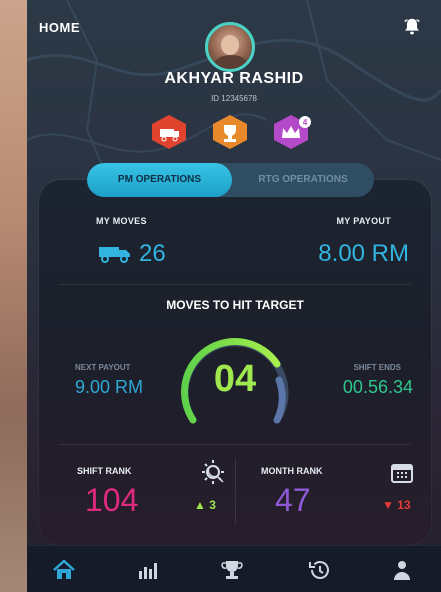 This screenshot has height=592, width=441. What do you see at coordinates (320, 570) in the screenshot?
I see `history-icon` at bounding box center [320, 570].